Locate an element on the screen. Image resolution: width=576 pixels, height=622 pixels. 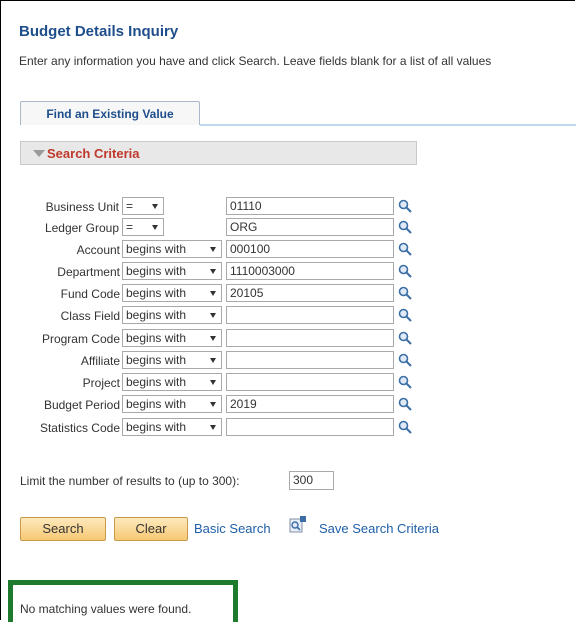
statistics-code-operator: begins with is located at coordinates (172, 427).